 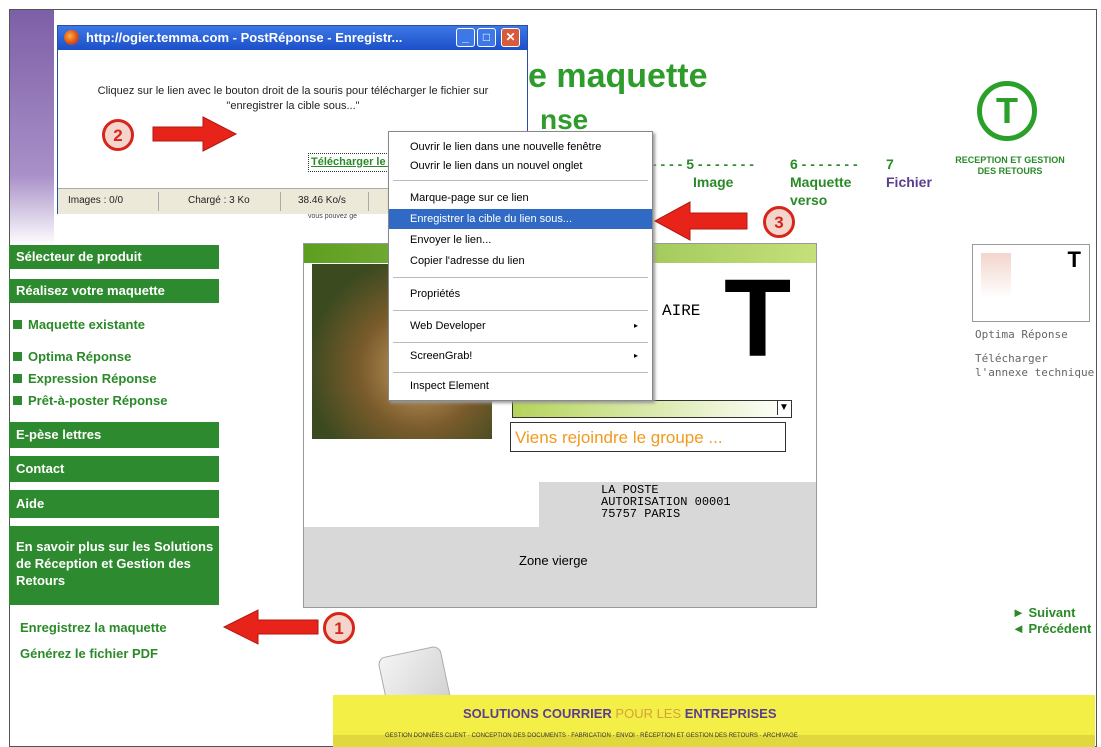 I want to click on annotation-2: 2, so click(x=118, y=135).